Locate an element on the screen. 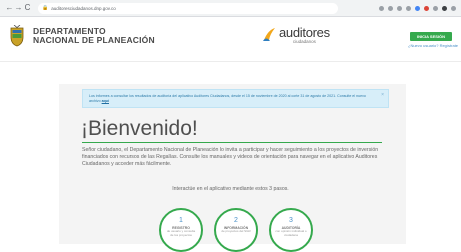  brand-title: auditores is located at coordinates (304, 32).